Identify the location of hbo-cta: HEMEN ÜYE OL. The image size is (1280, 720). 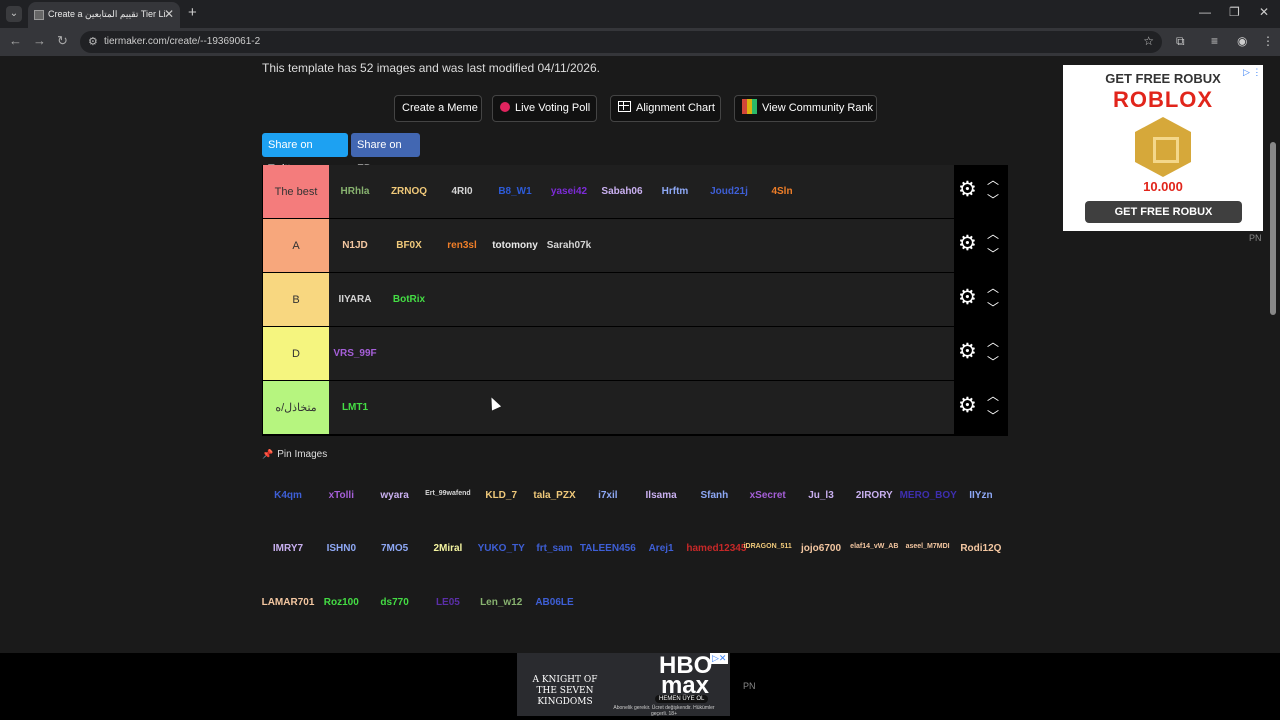
(682, 699).